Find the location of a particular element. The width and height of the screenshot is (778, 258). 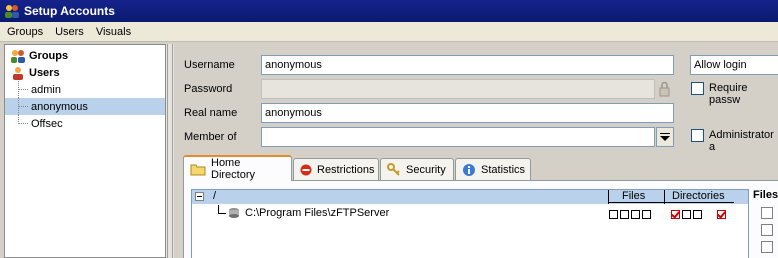

drive-icon is located at coordinates (234, 213).